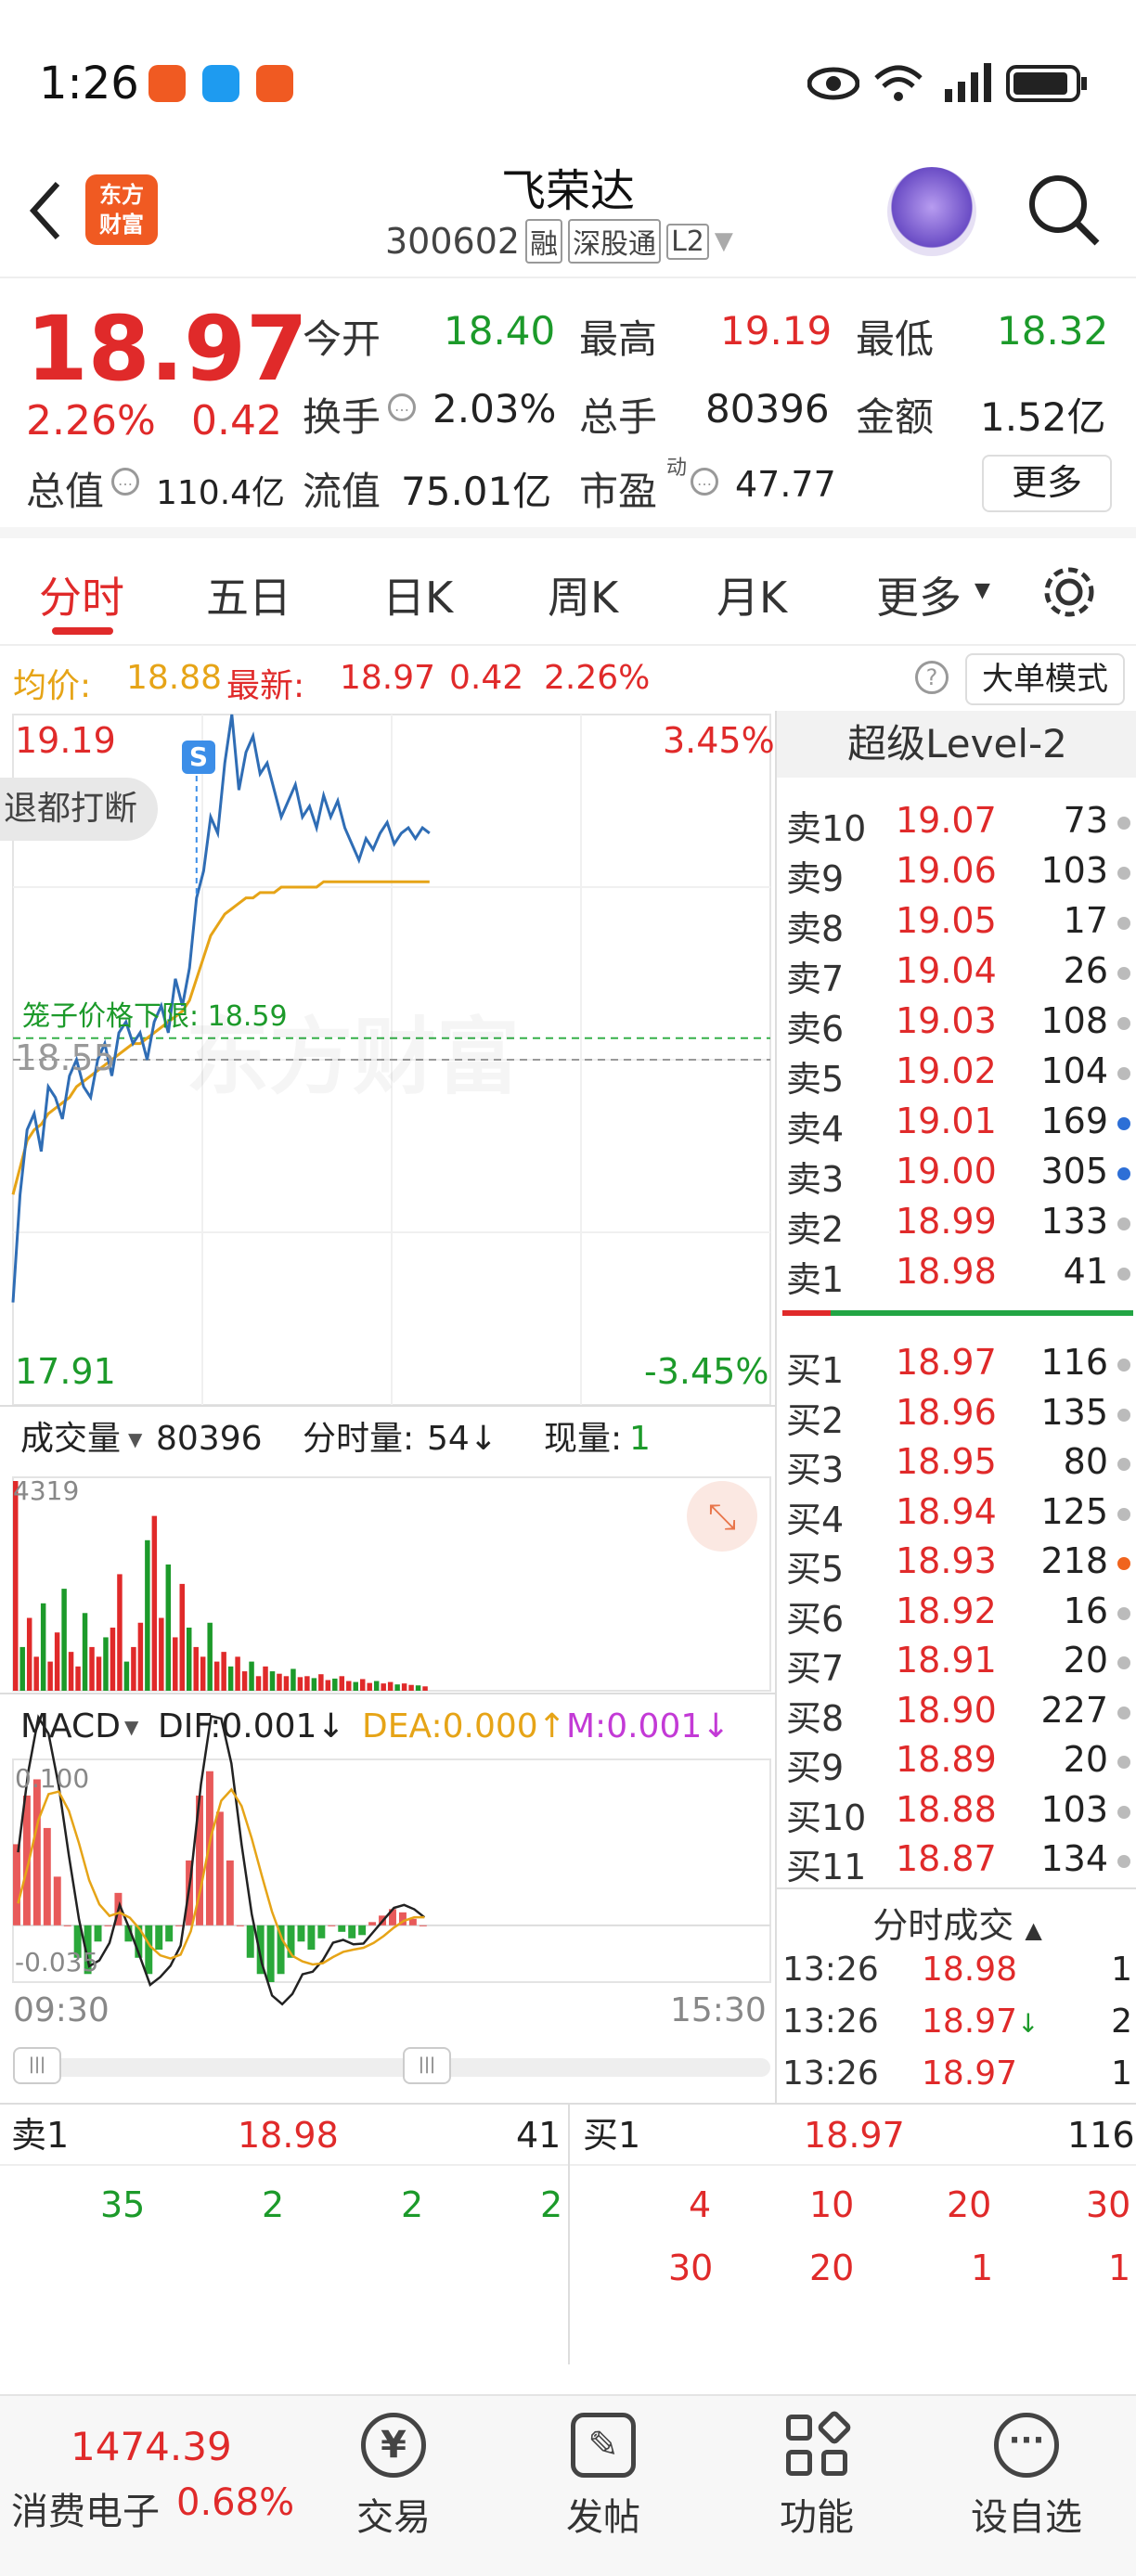 The image size is (1136, 2576). What do you see at coordinates (247, 1017) in the screenshot?
I see `cage-price-value: 18.59` at bounding box center [247, 1017].